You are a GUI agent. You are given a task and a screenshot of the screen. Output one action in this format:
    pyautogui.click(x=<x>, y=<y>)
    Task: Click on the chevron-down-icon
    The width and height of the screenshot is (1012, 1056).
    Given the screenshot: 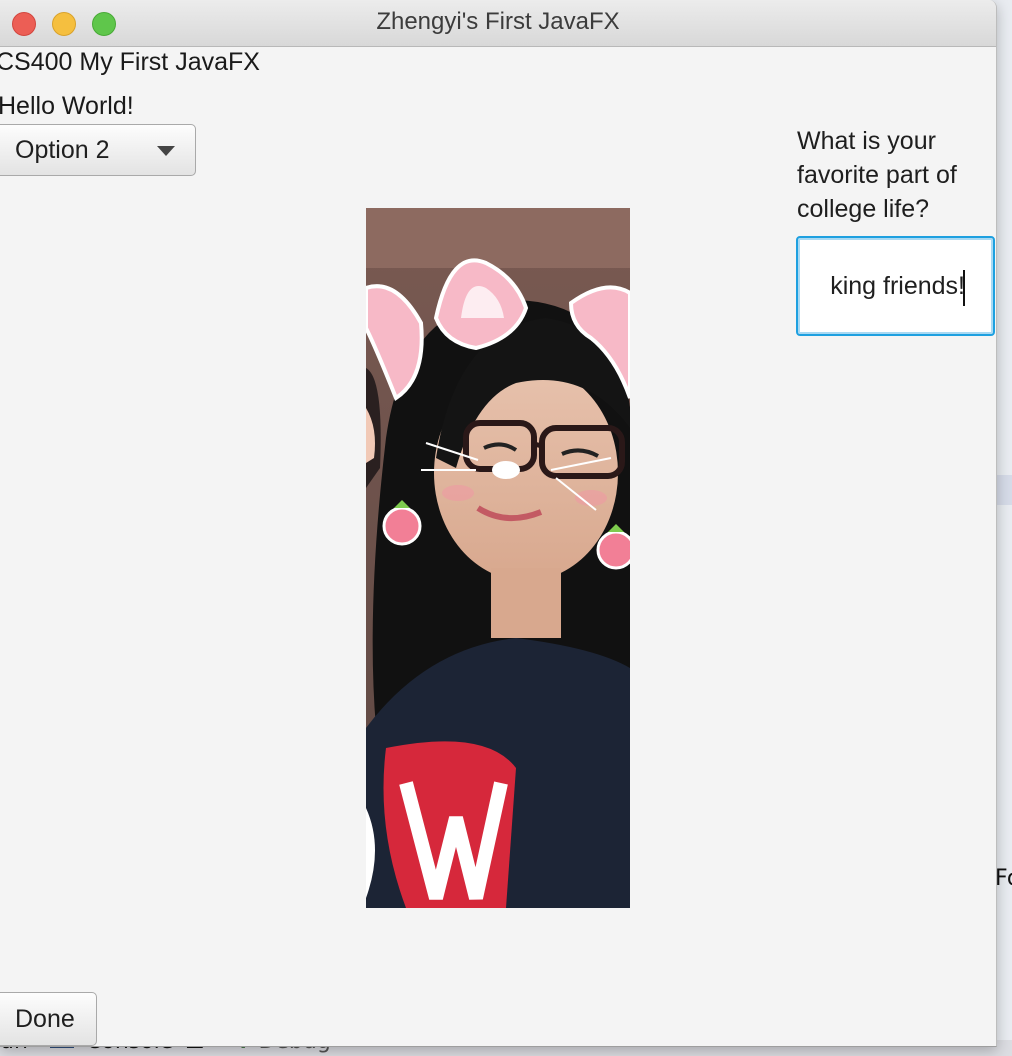 What is the action you would take?
    pyautogui.click(x=166, y=151)
    